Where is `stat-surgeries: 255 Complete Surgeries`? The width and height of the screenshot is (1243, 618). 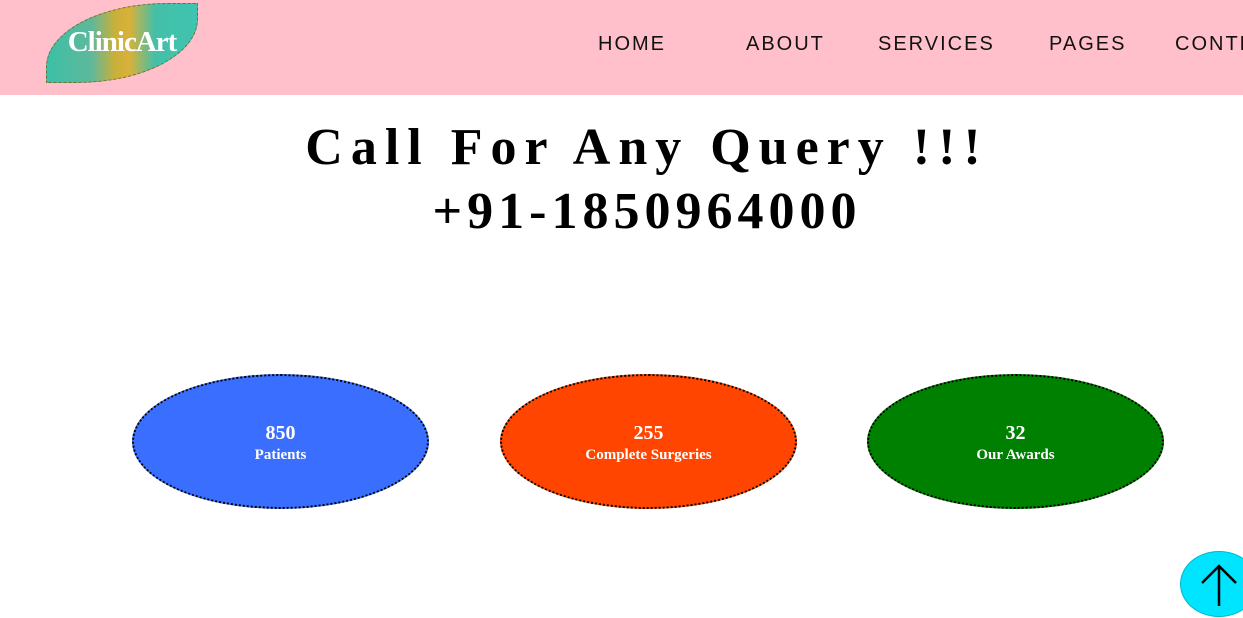 stat-surgeries: 255 Complete Surgeries is located at coordinates (648, 441).